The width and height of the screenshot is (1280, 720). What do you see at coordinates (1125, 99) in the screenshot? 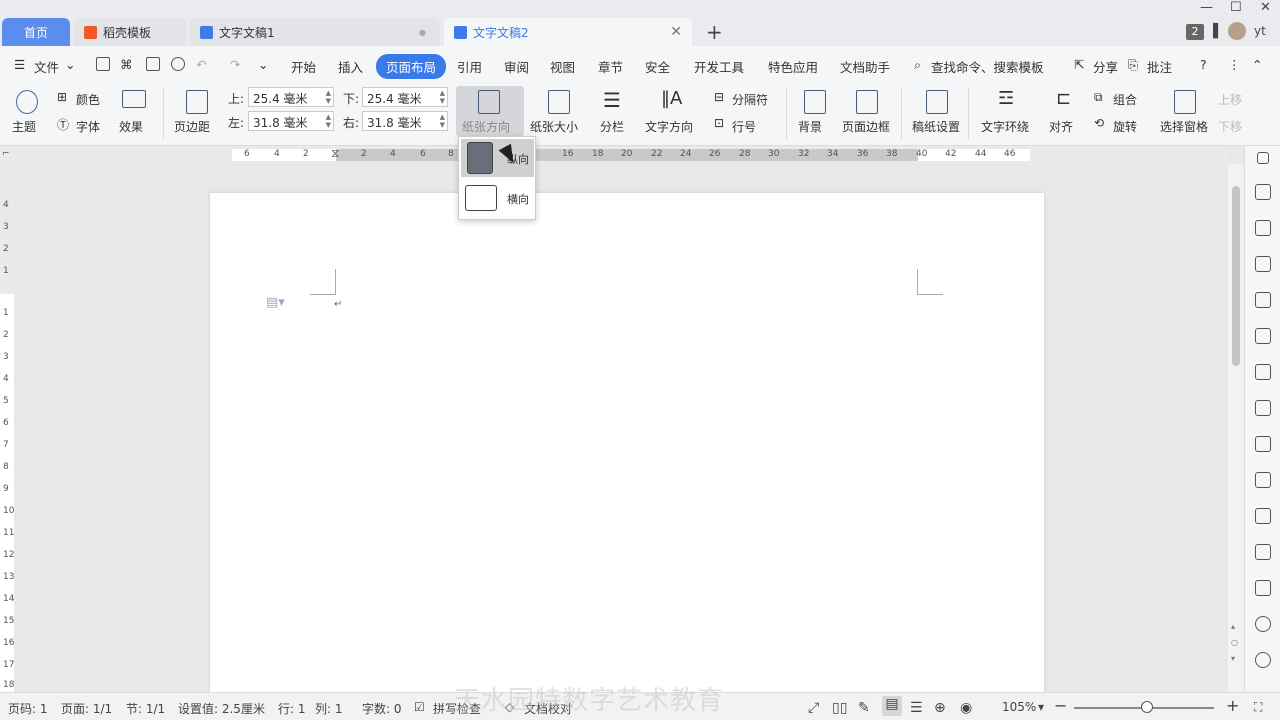
I see `group-button: 组合` at bounding box center [1125, 99].